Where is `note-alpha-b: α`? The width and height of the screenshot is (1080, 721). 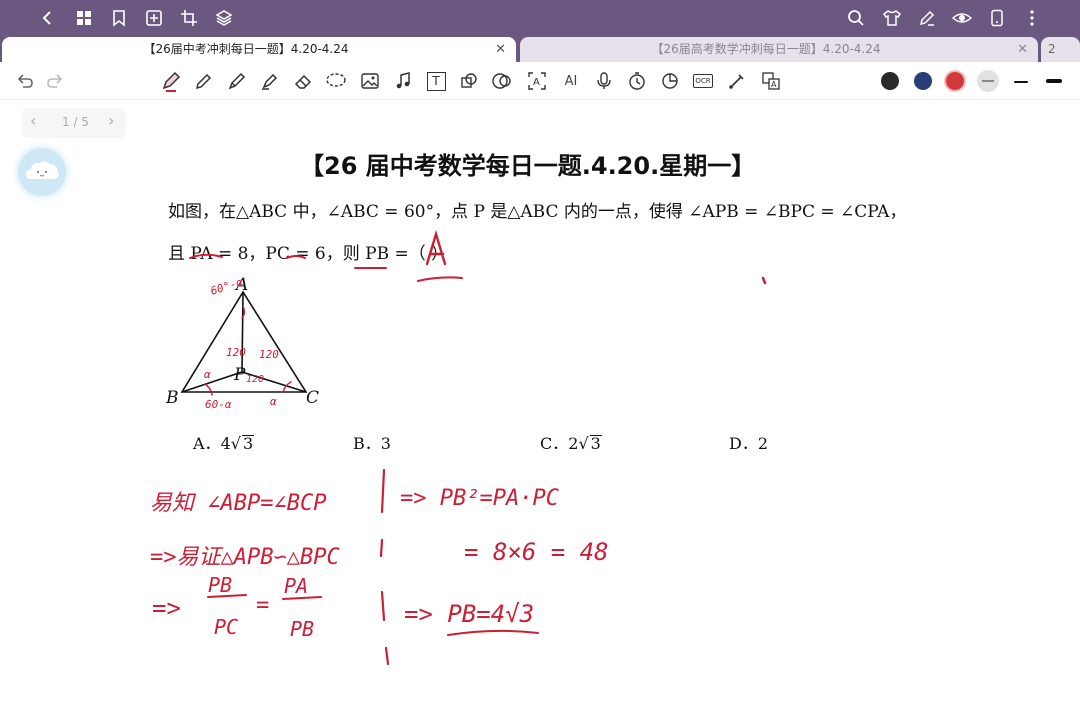 note-alpha-b: α is located at coordinates (207, 374).